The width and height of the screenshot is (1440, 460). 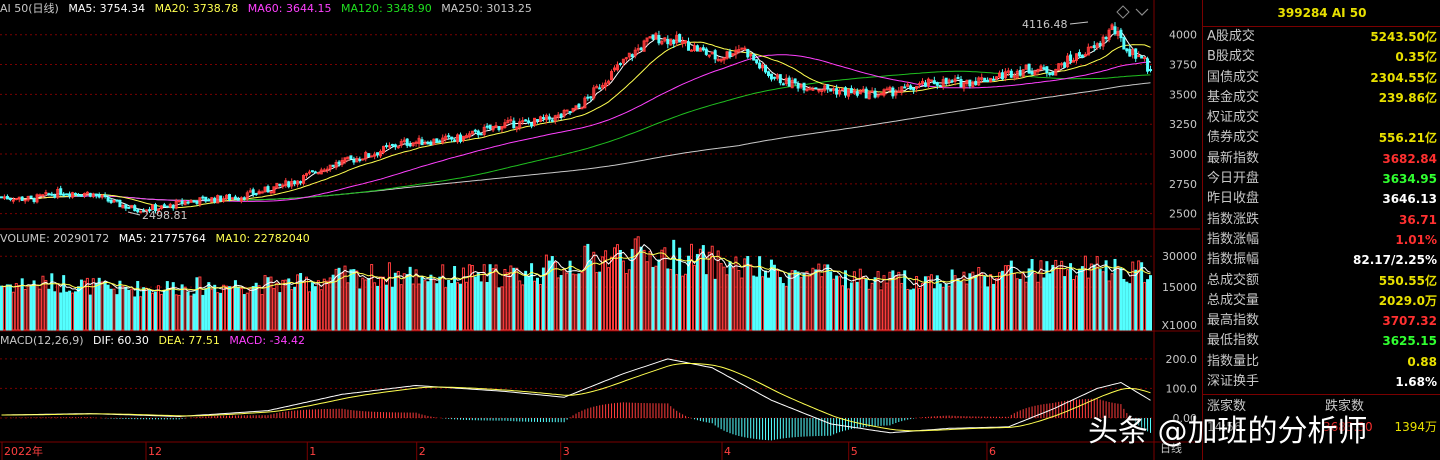 What do you see at coordinates (1183, 184) in the screenshot?
I see `price-tick-label: 2750` at bounding box center [1183, 184].